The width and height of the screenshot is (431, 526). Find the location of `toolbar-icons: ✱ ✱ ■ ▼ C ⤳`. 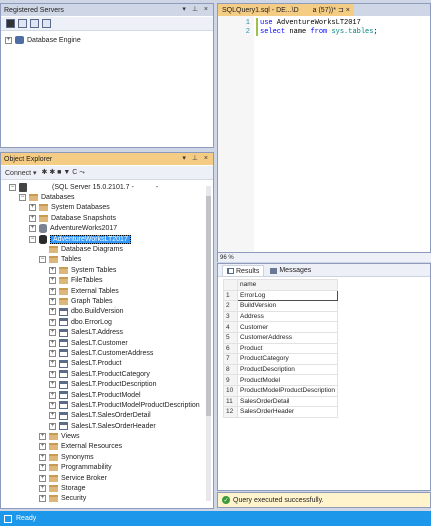

toolbar-icons: ✱ ✱ ■ ▼ C ⤳ is located at coordinates (63, 172).